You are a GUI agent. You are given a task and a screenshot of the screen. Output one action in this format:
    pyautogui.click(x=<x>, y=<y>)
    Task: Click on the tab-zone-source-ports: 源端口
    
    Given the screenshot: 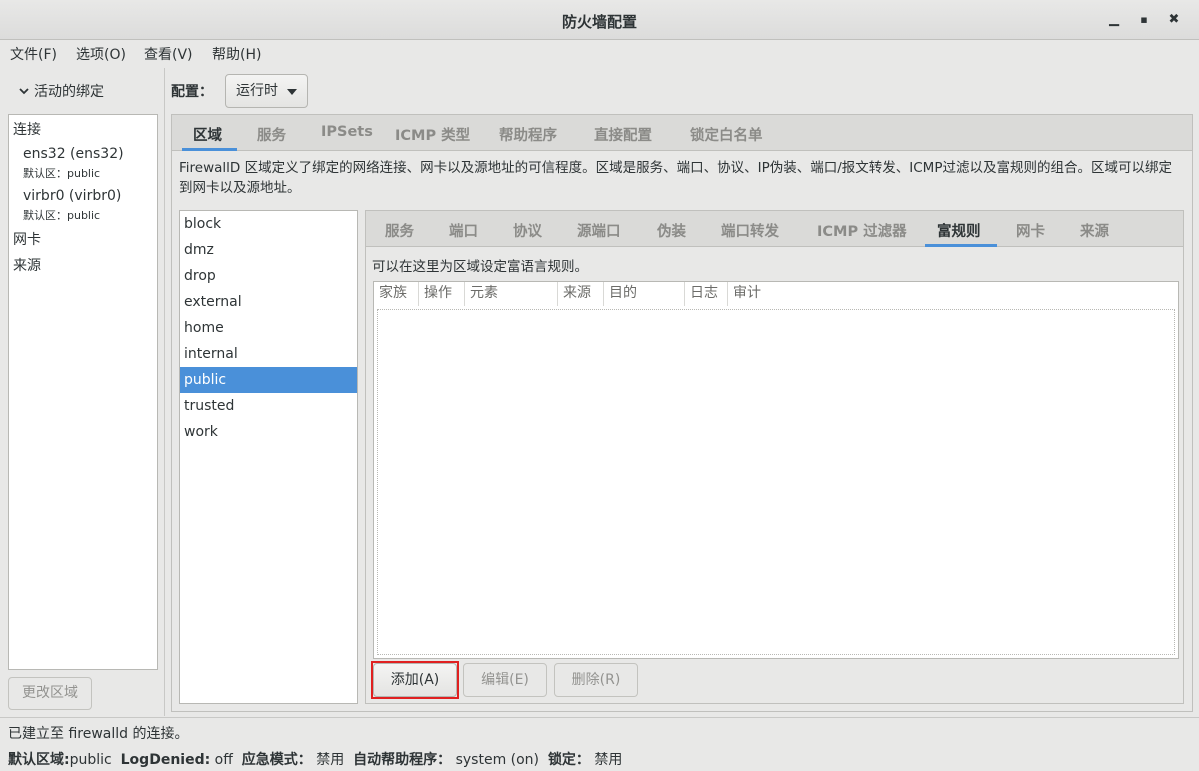 What is the action you would take?
    pyautogui.click(x=599, y=230)
    